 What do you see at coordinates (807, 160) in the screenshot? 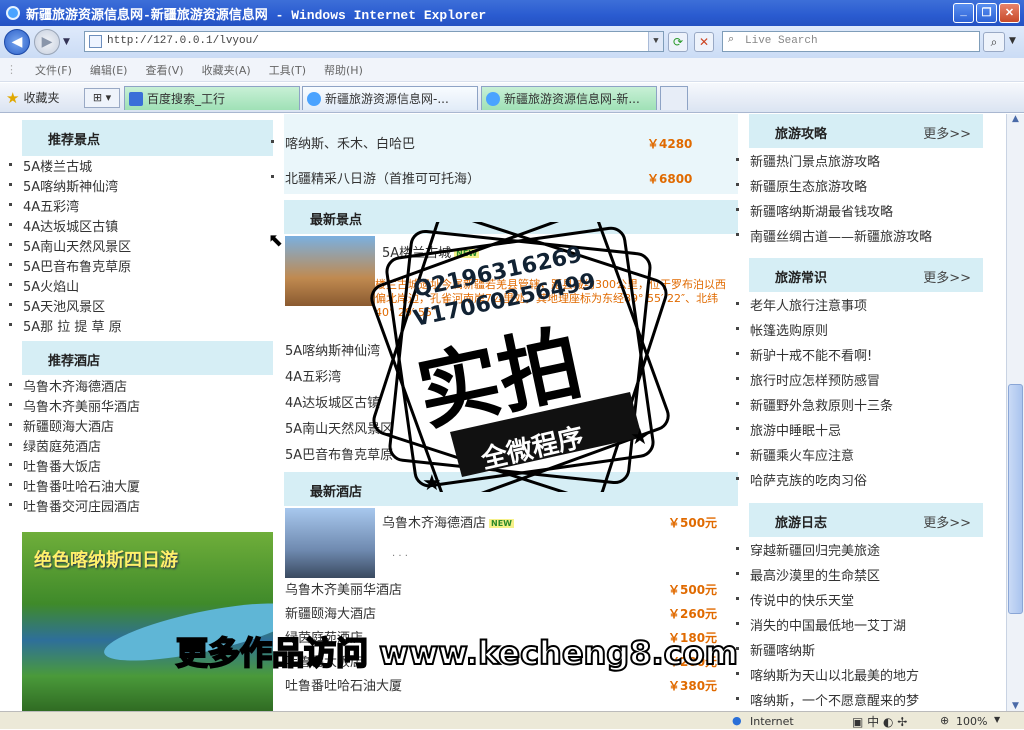
I see `guide-link: 新疆热门景点旅游攻略` at bounding box center [807, 160].